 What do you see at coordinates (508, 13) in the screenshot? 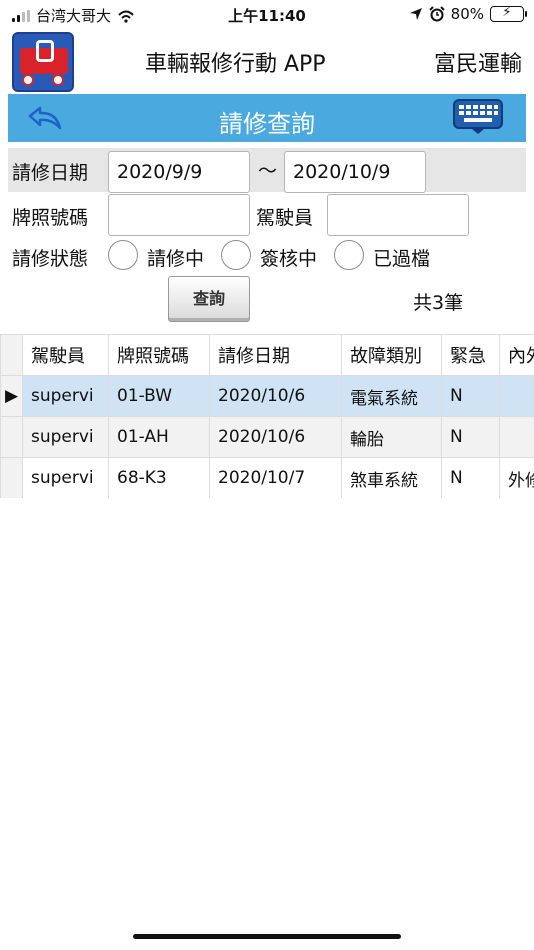
I see `battery-icon: ⚡` at bounding box center [508, 13].